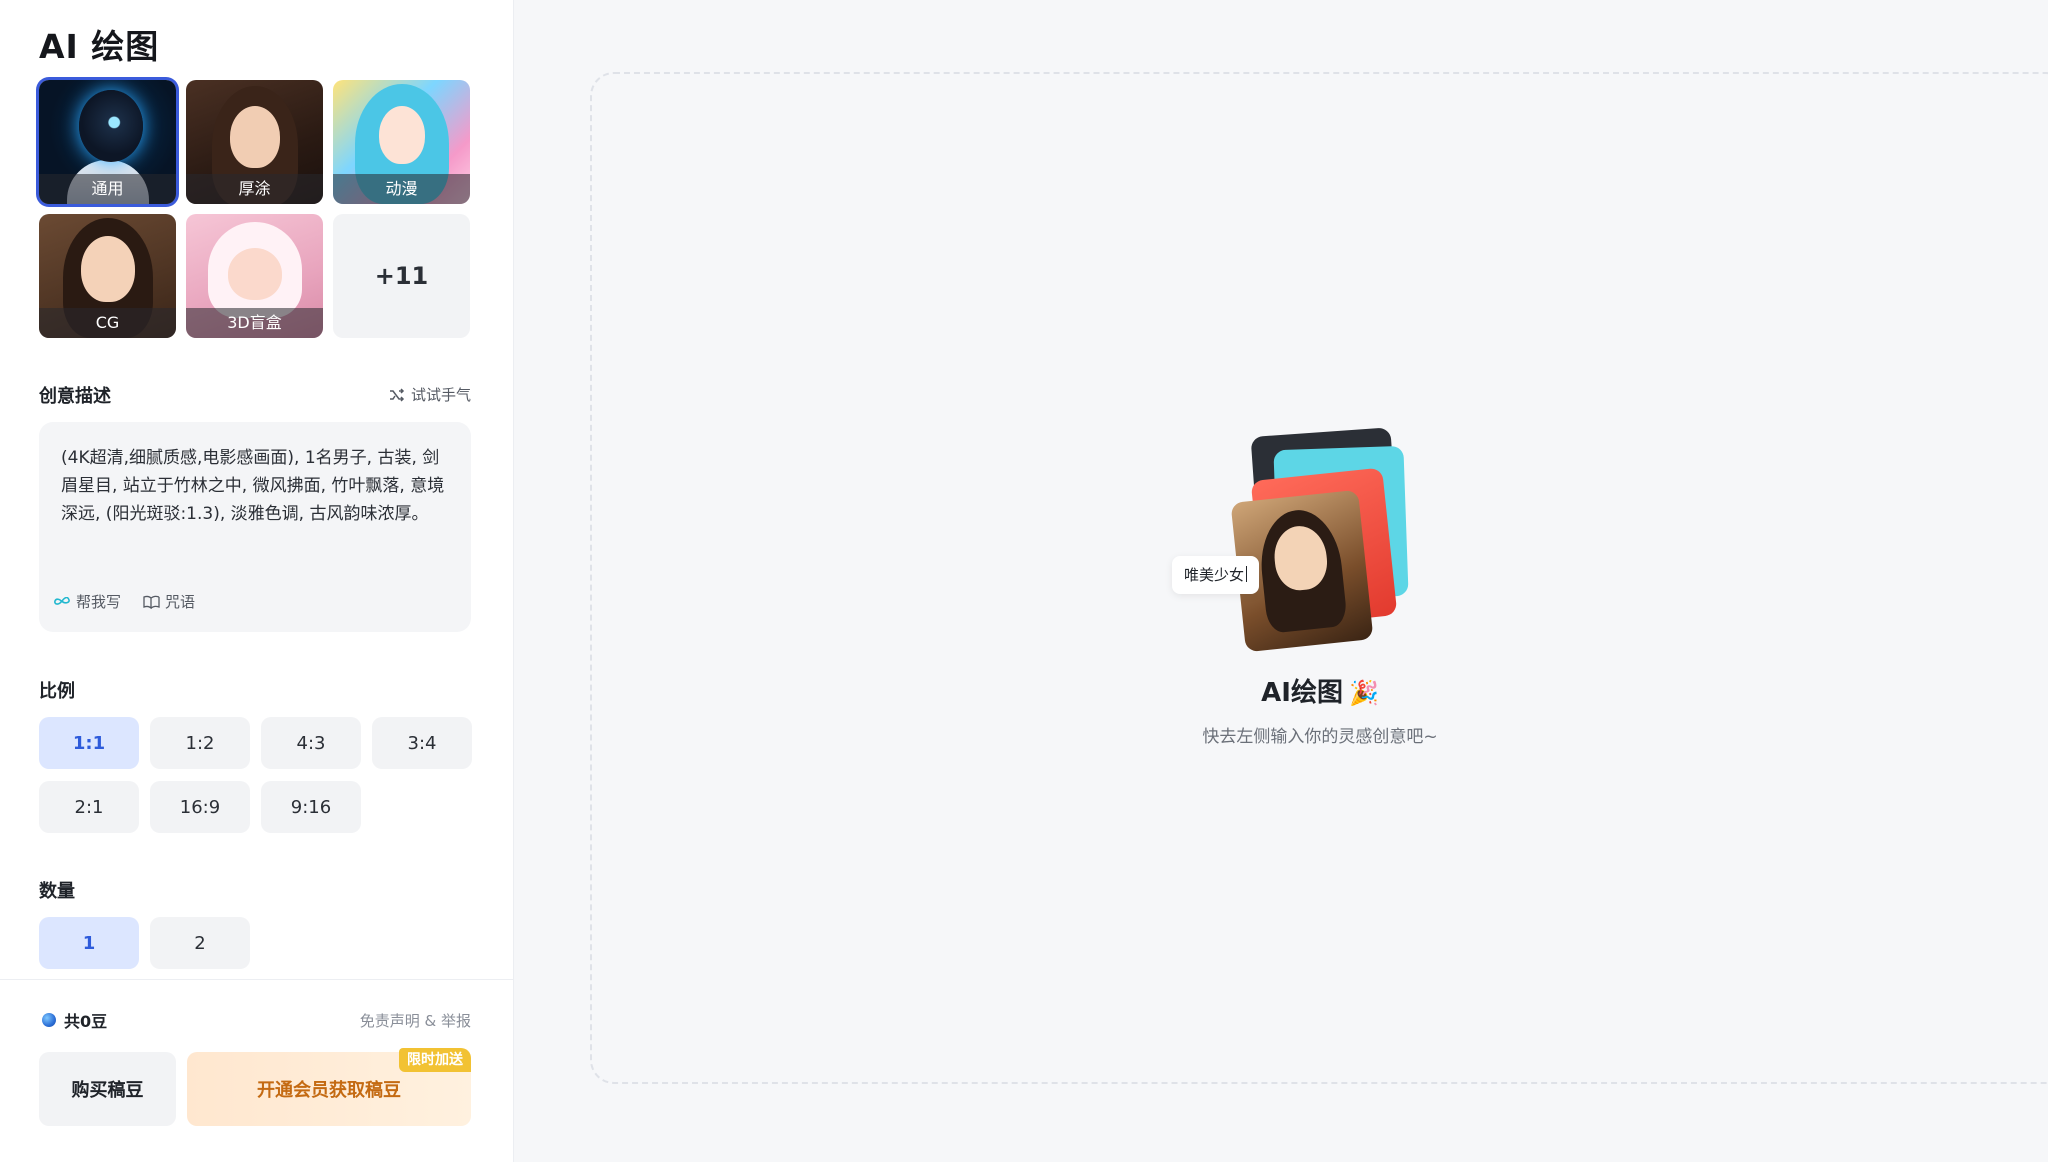  Describe the element at coordinates (200, 807) in the screenshot. I see `ratio-option-16-9: 16:9` at that location.